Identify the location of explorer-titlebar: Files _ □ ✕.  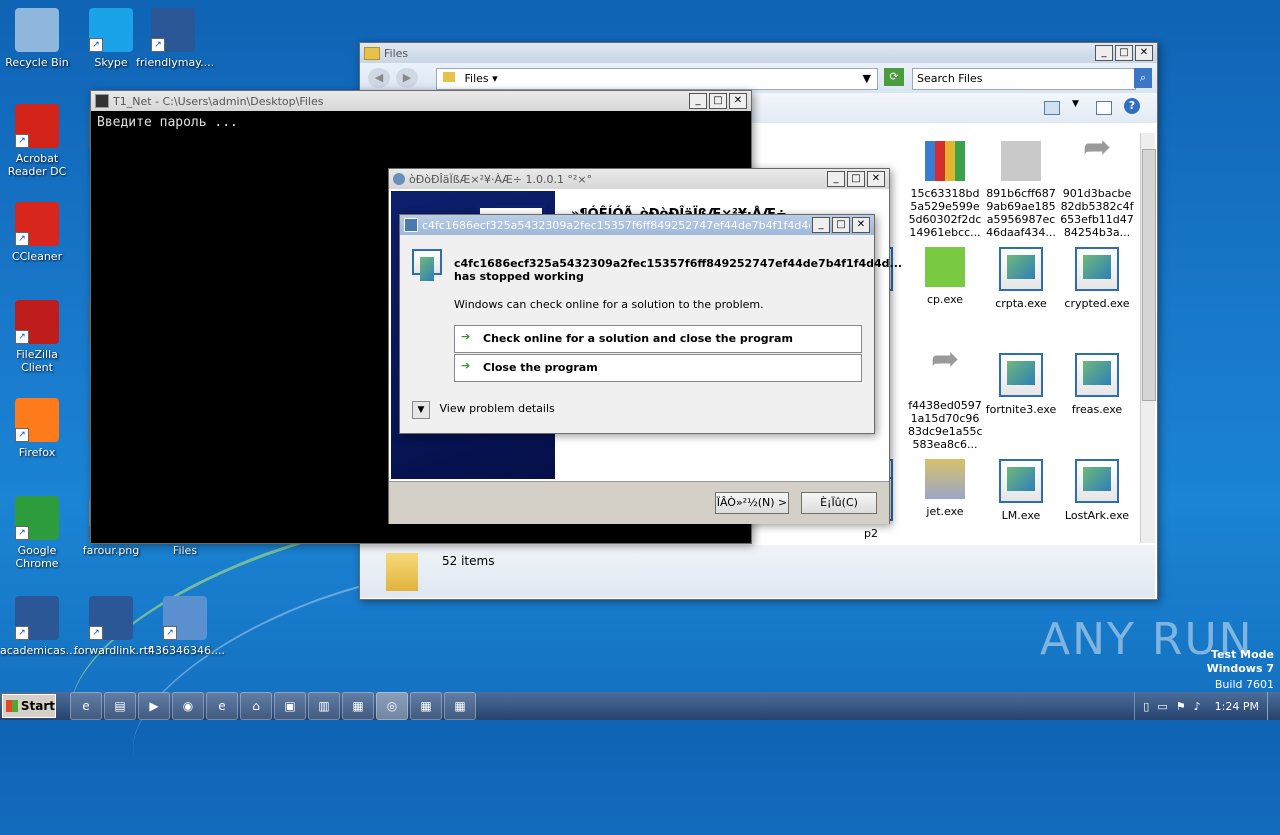
(758, 53).